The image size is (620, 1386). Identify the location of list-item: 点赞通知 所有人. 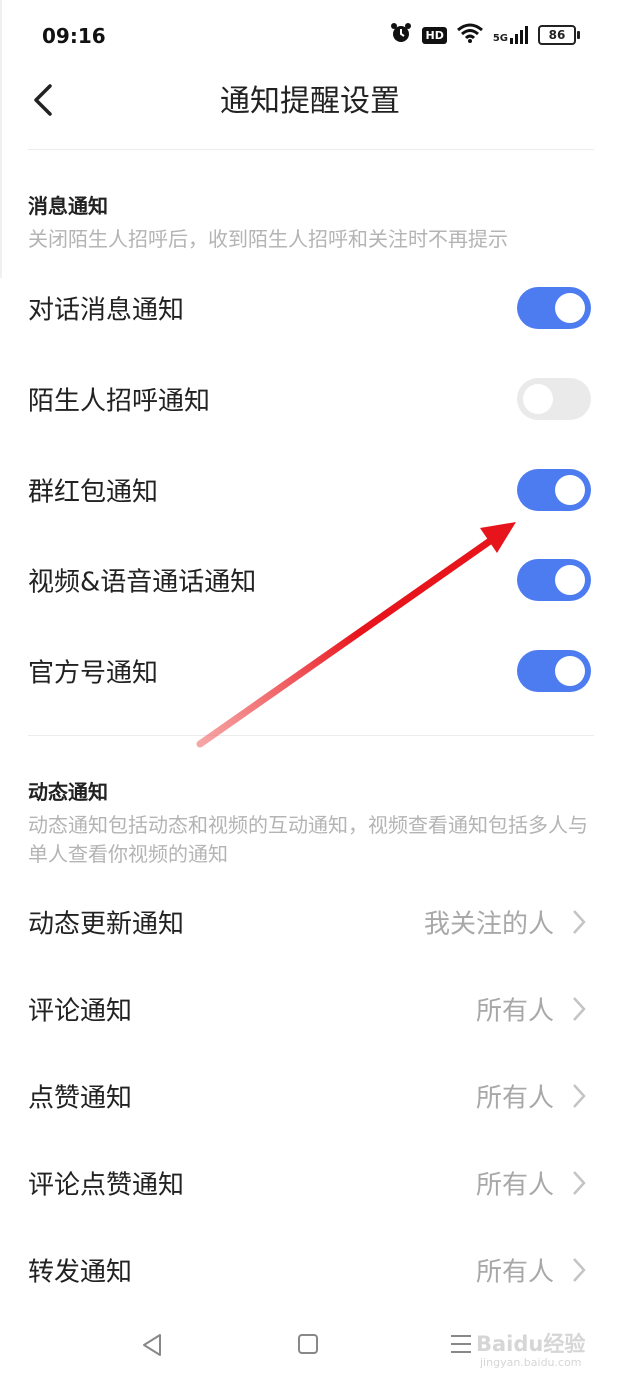
(310, 1096).